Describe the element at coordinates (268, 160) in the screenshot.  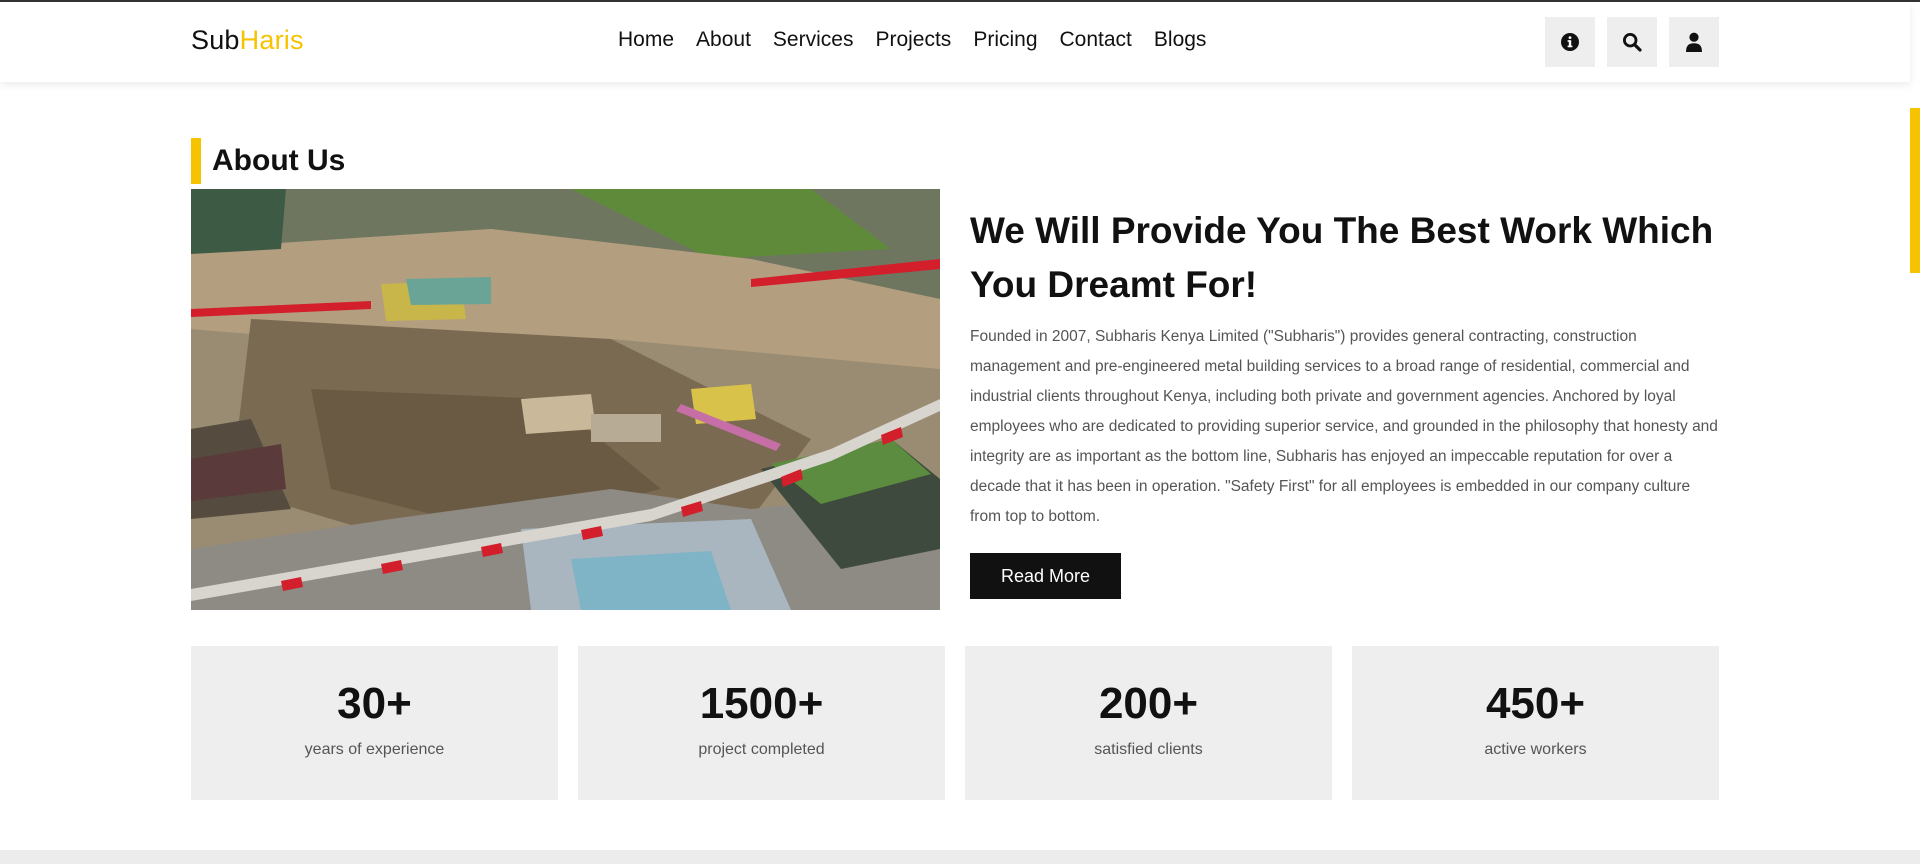
I see `section-title: About Us` at that location.